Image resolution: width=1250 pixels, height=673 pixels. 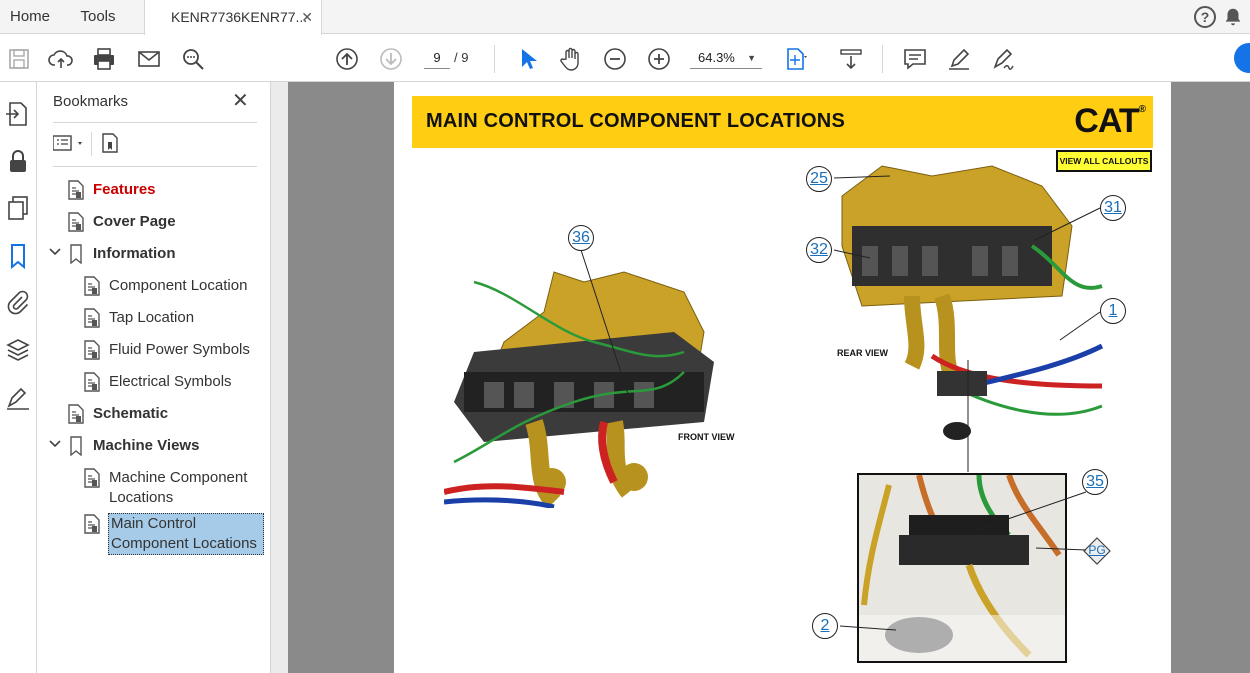 I want to click on callout-32: 32, so click(x=819, y=250).